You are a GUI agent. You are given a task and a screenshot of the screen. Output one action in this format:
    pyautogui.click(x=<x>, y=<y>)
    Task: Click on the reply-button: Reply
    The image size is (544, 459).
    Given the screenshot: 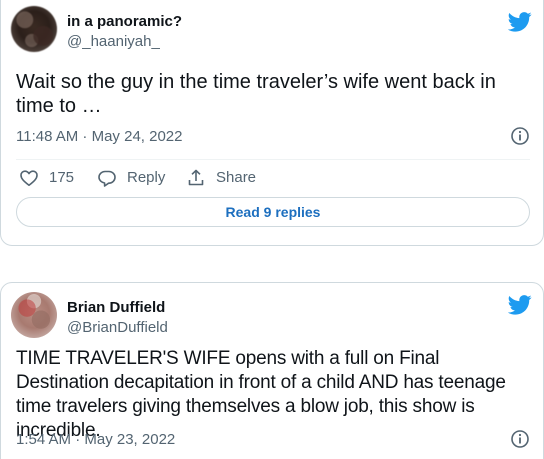 What is the action you would take?
    pyautogui.click(x=131, y=178)
    